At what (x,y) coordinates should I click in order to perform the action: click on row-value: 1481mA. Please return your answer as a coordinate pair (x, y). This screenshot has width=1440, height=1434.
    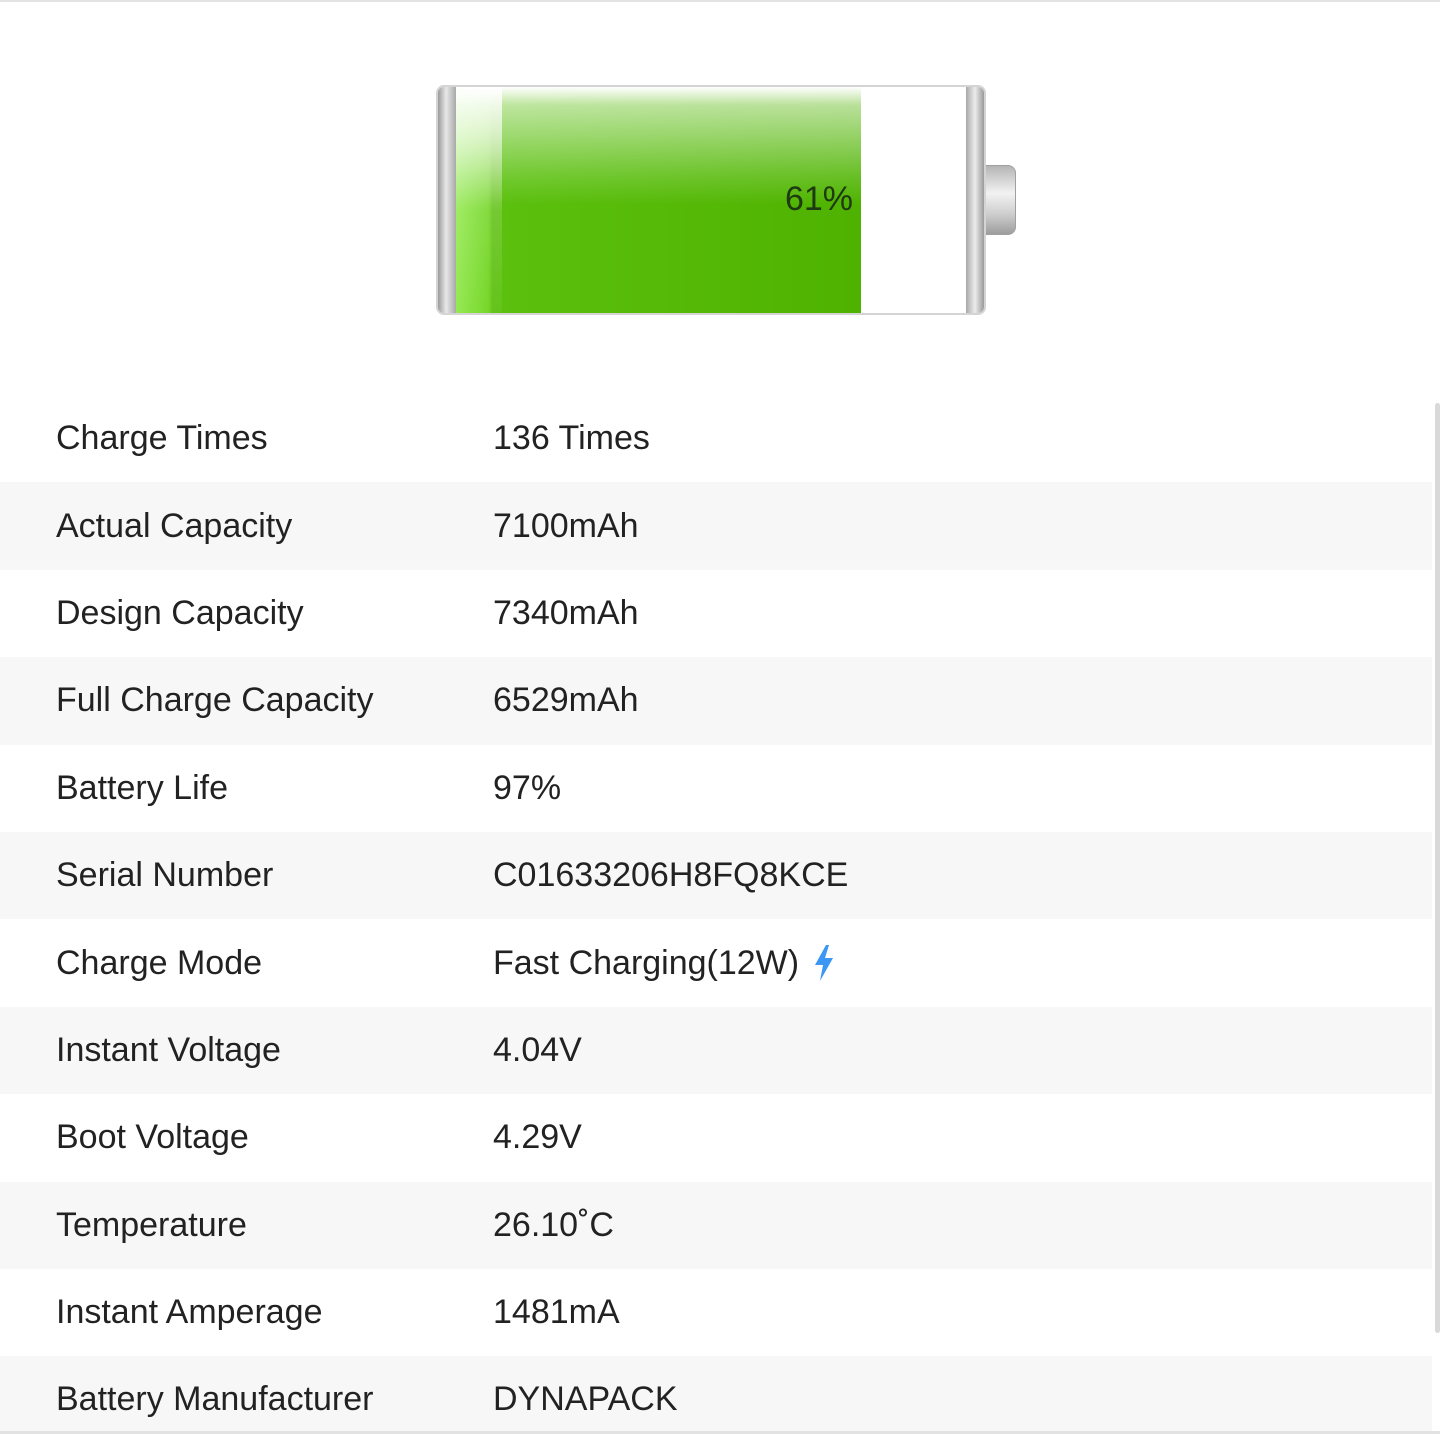
    Looking at the image, I should click on (556, 1312).